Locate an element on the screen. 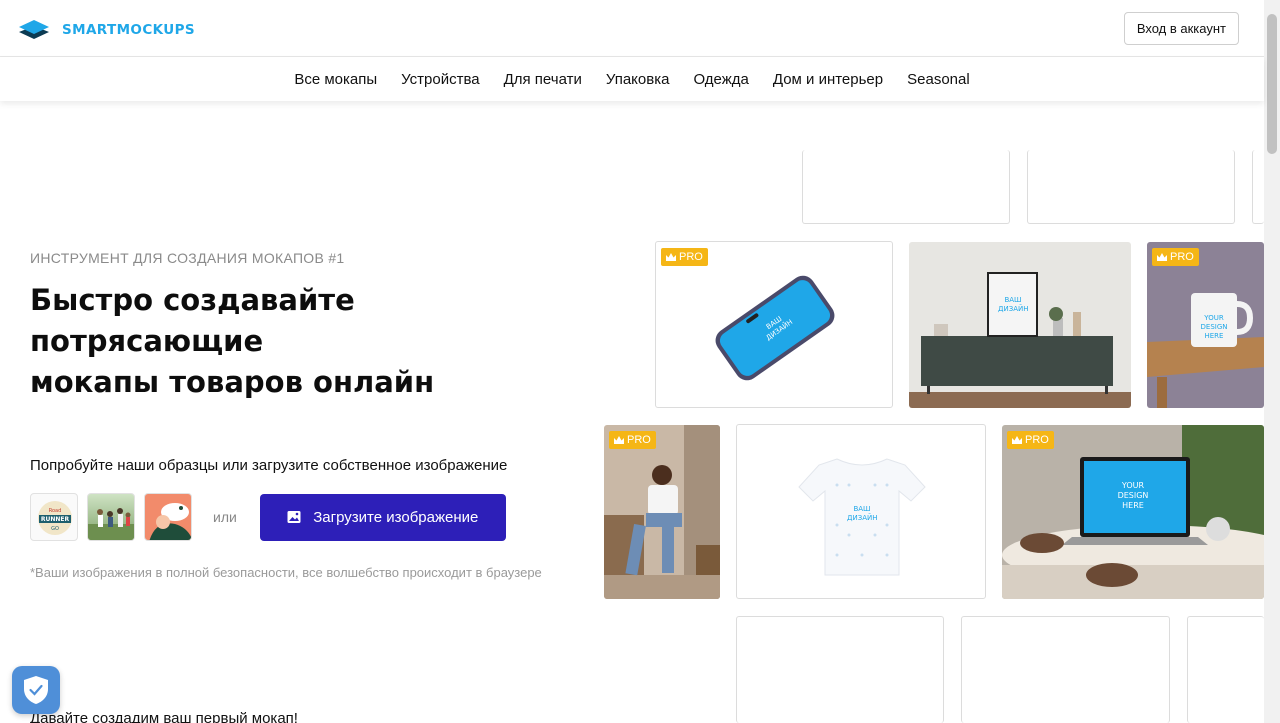 The height and width of the screenshot is (723, 1280). nav-item-all-mockups: Все мокапы is located at coordinates (335, 79).